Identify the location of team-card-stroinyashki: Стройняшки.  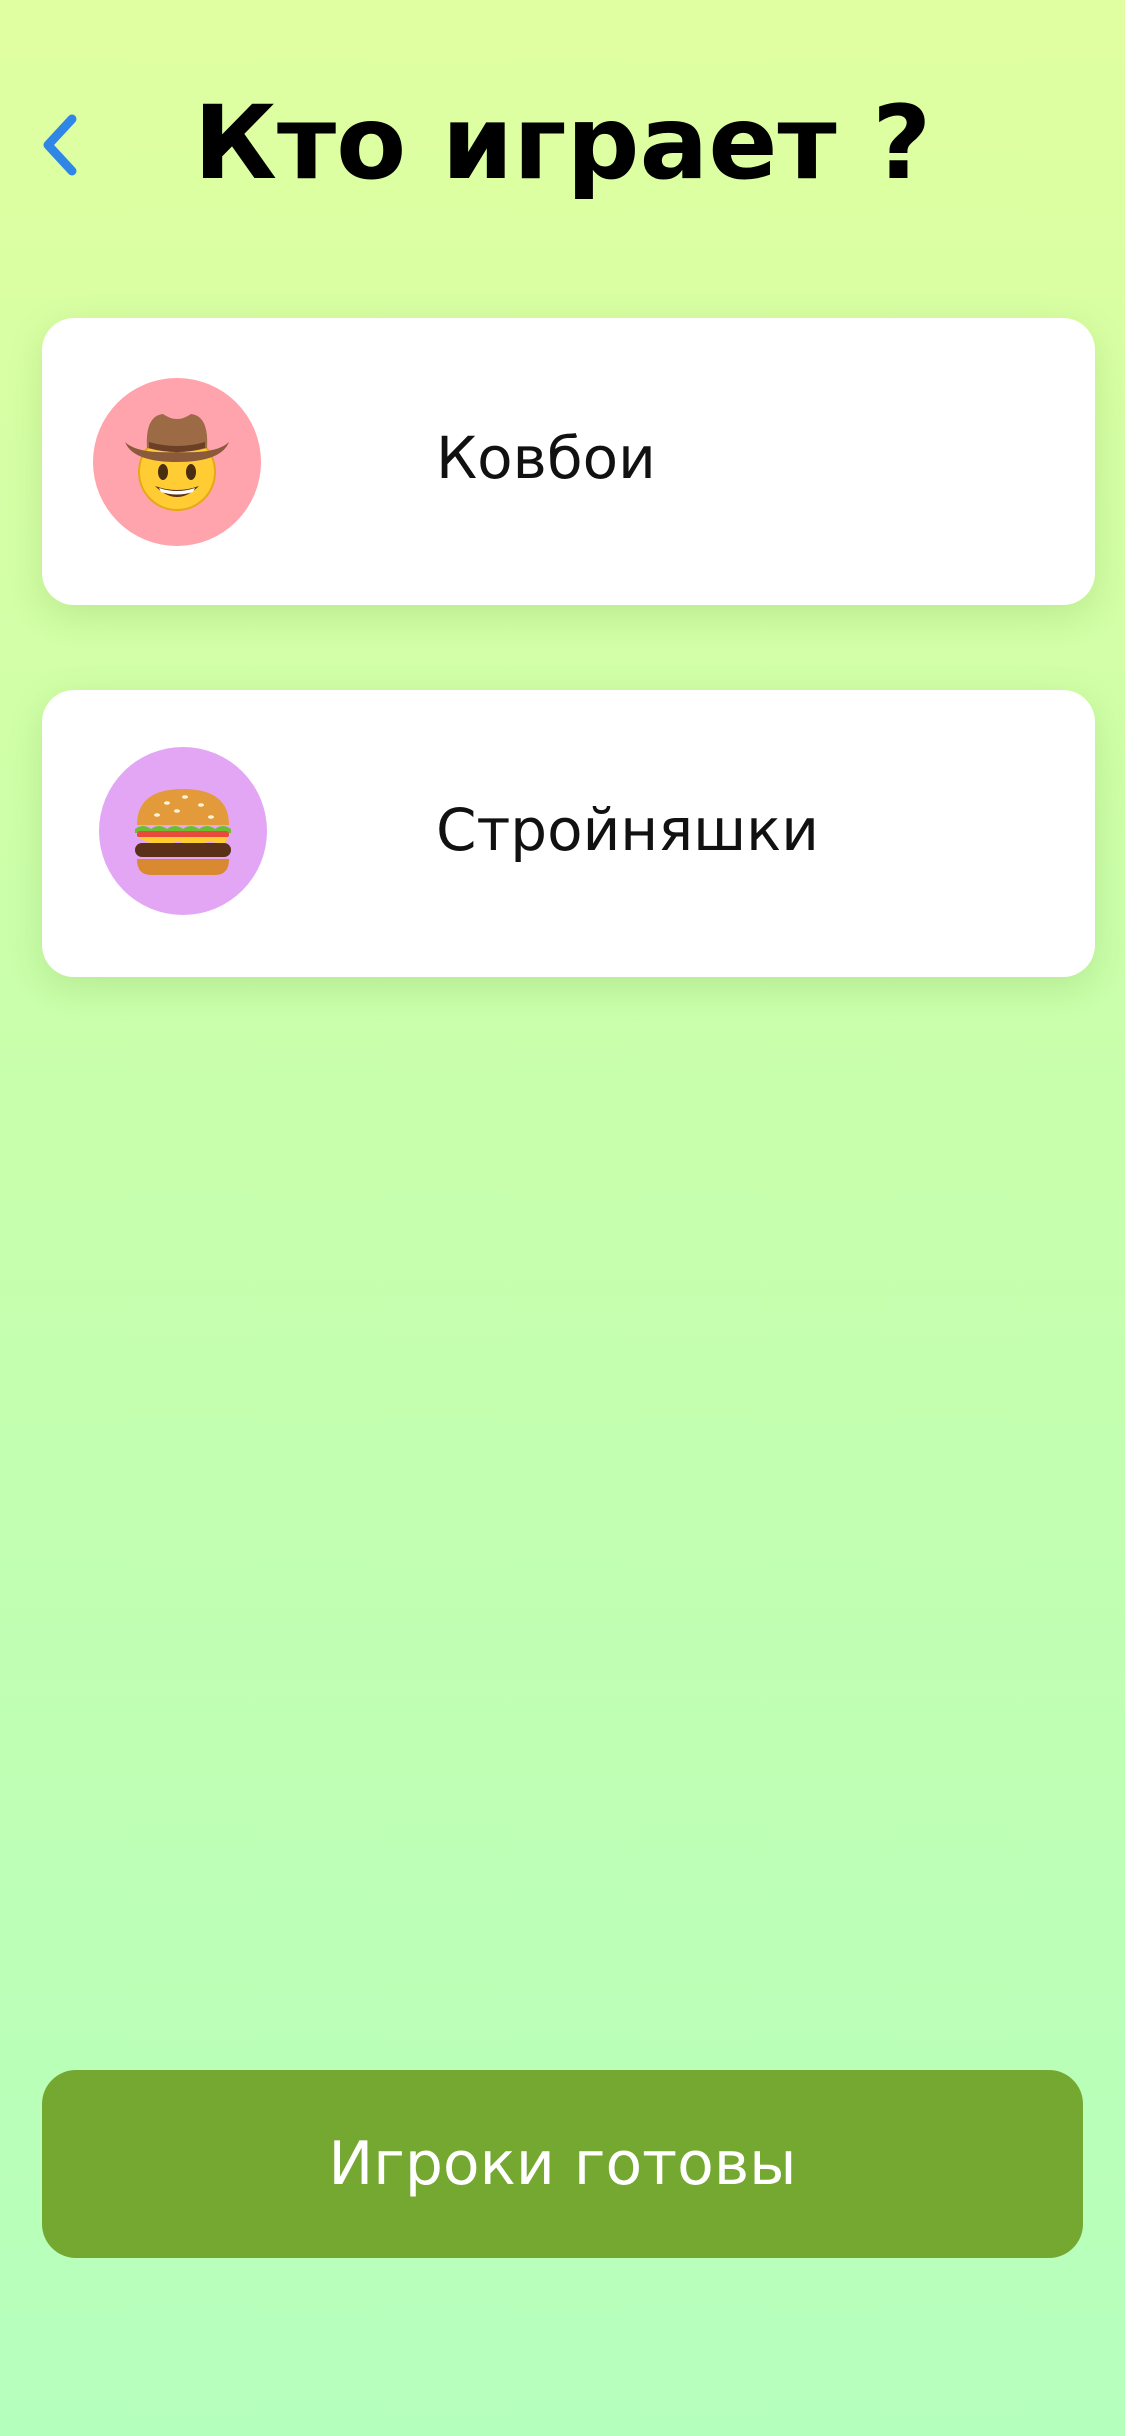
(568, 833).